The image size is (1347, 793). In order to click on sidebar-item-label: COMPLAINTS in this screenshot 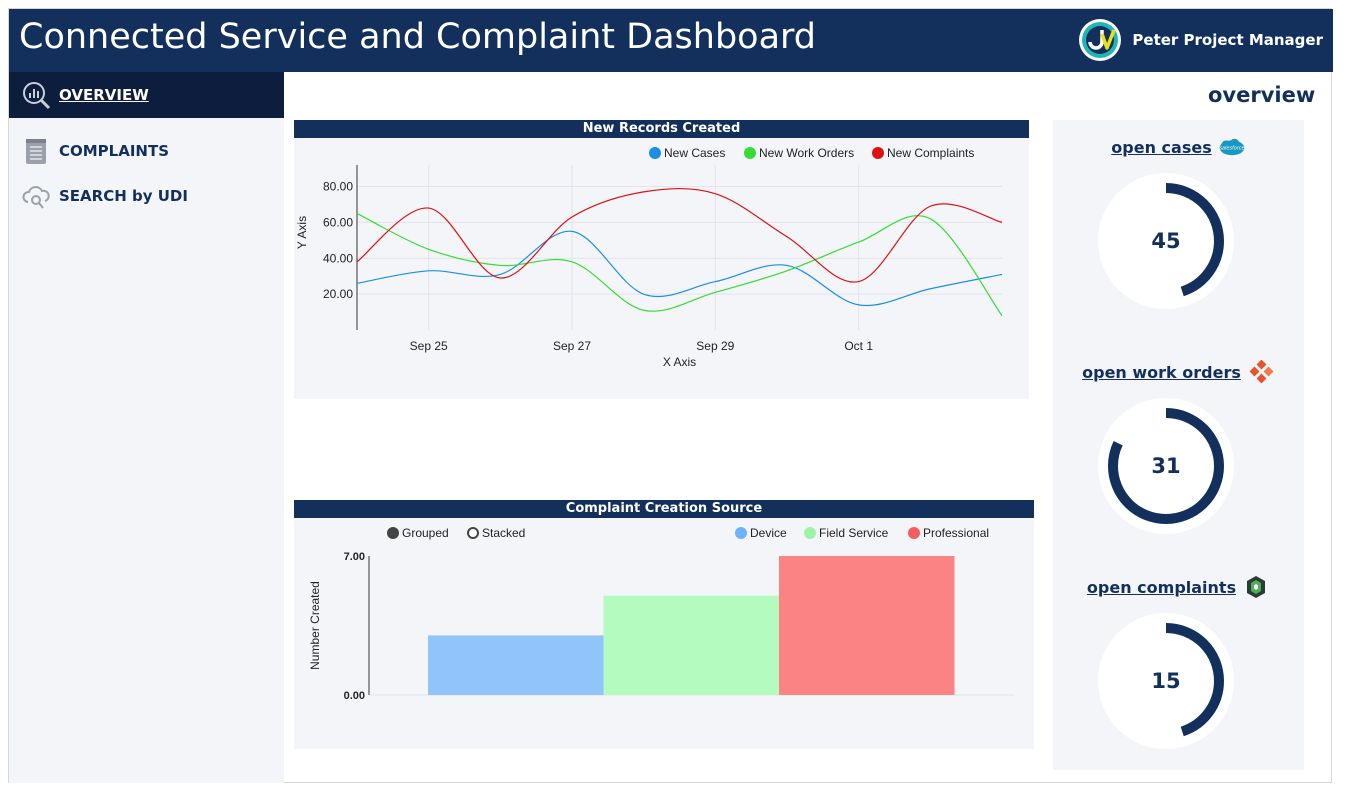, I will do `click(114, 151)`.